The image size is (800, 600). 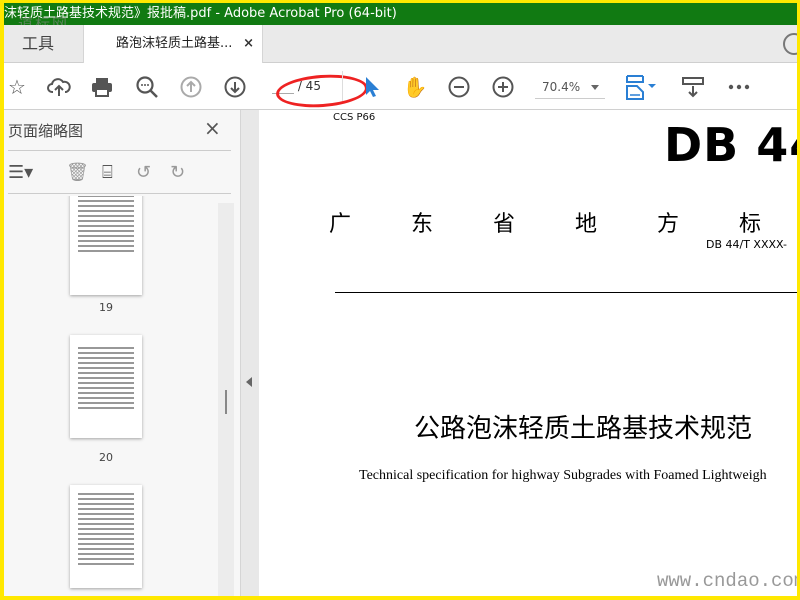 What do you see at coordinates (400, 44) in the screenshot?
I see `tab-bar: 工具 路泡沫轻质土路基... ×` at bounding box center [400, 44].